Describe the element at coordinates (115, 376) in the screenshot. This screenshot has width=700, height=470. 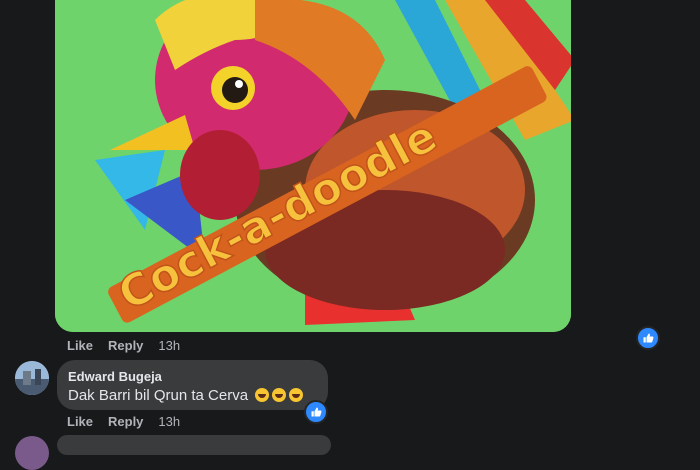
I see `comment-author: Edward Bugeja` at that location.